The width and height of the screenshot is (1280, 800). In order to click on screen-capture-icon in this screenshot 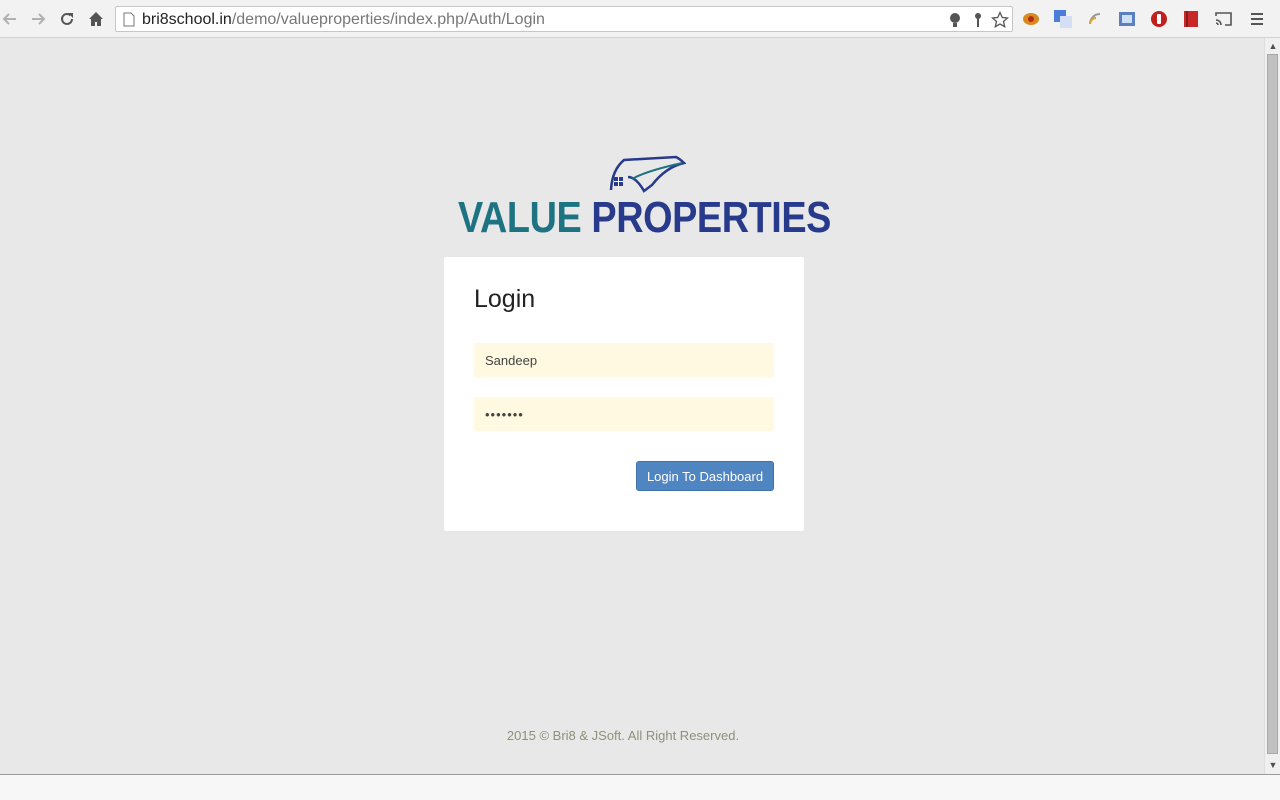, I will do `click(1127, 19)`.